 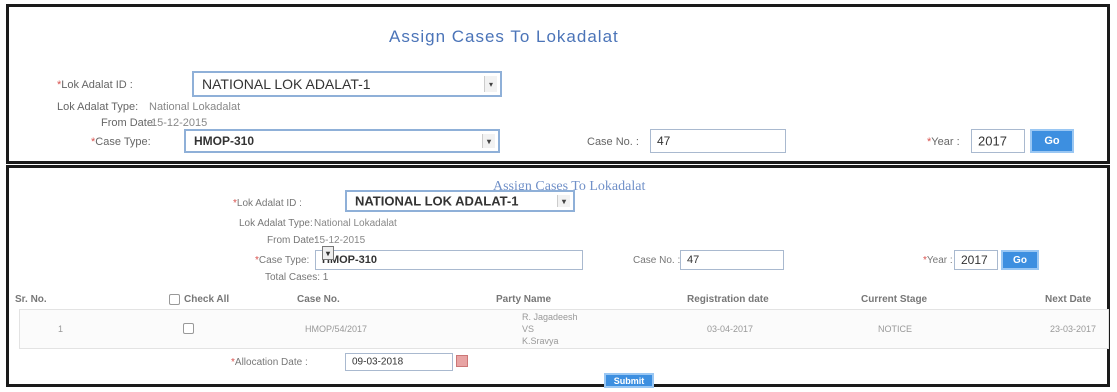 I want to click on row-select-checkbox, so click(x=188, y=328).